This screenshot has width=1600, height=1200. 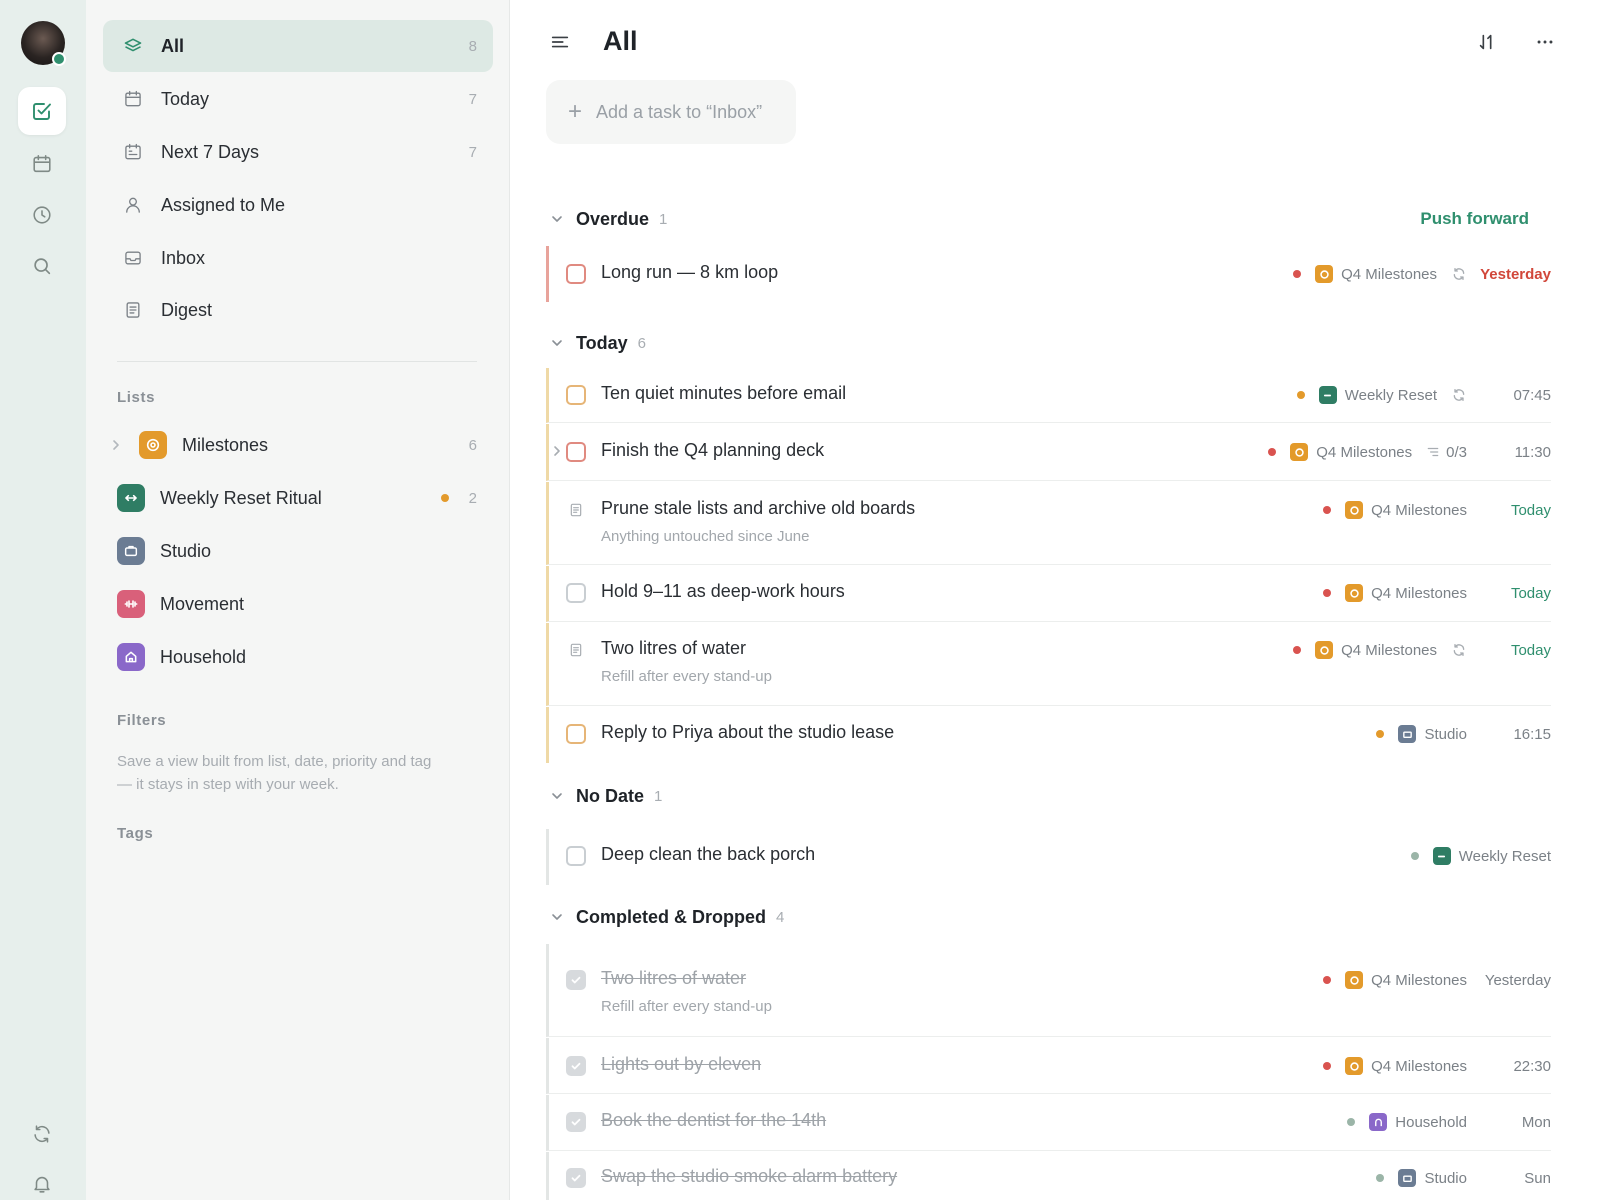 What do you see at coordinates (472, 445) in the screenshot?
I see `sidebar-list-count: 6` at bounding box center [472, 445].